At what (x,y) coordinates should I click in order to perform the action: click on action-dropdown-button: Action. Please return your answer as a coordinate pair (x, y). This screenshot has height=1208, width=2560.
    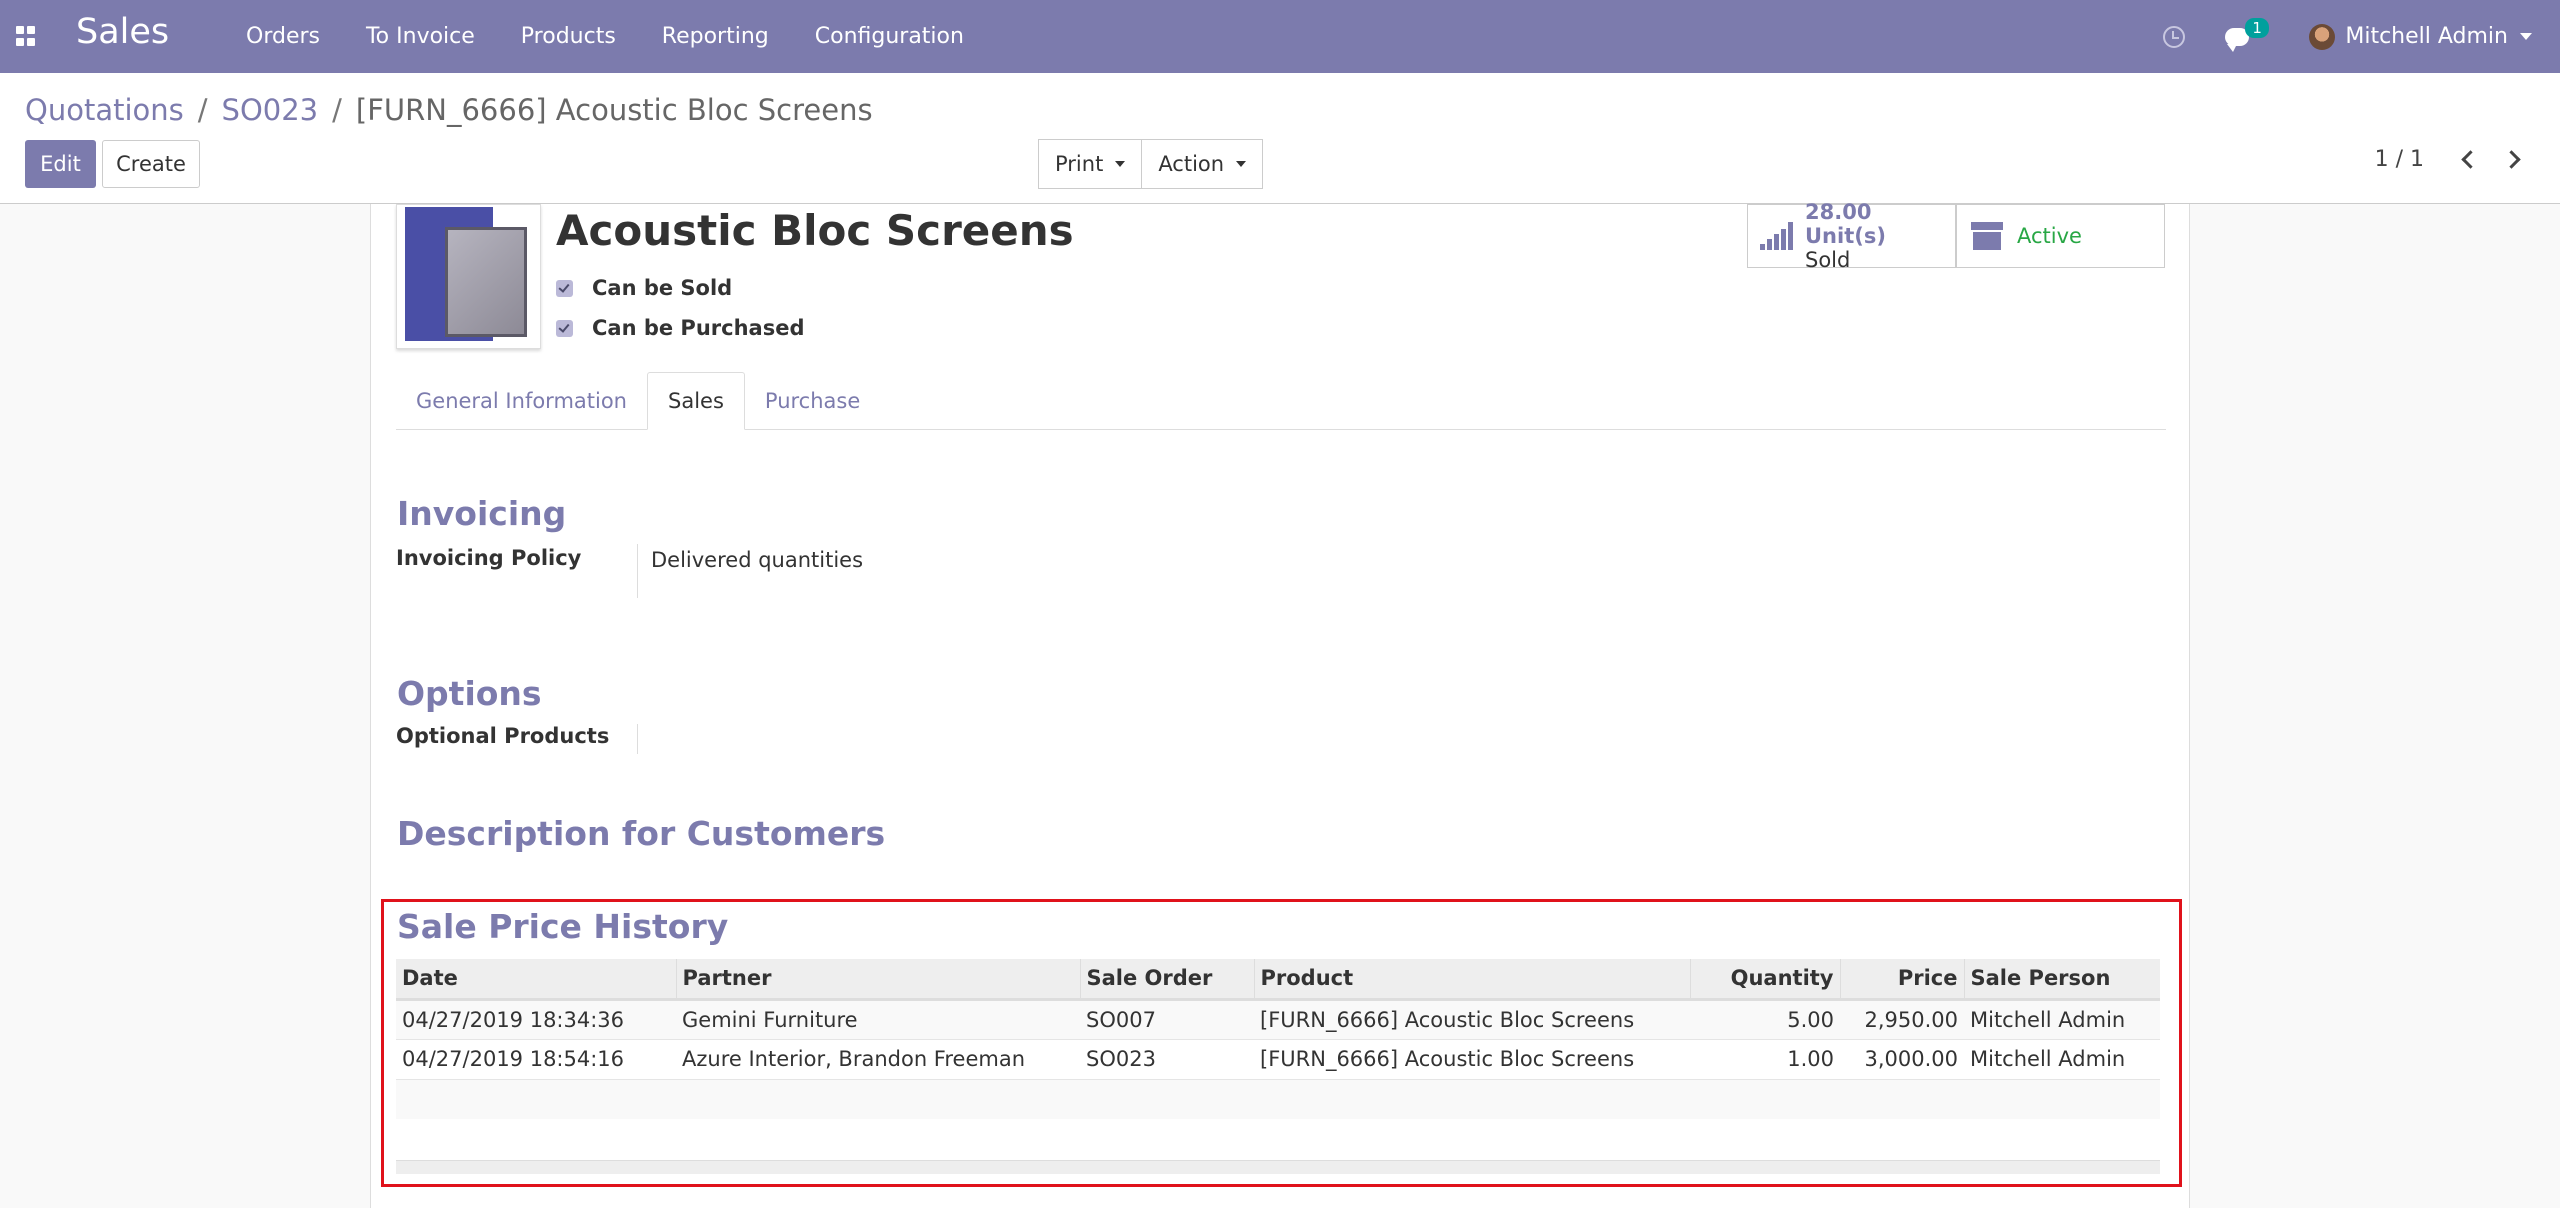
    Looking at the image, I should click on (1203, 164).